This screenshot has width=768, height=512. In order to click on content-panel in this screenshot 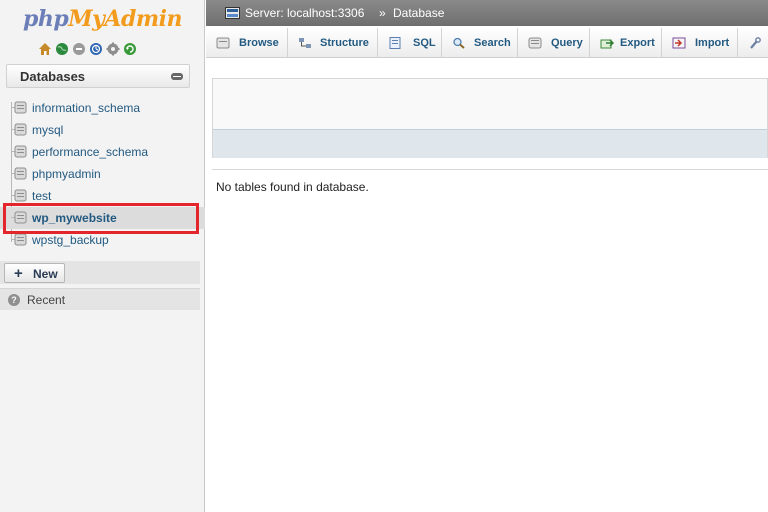, I will do `click(490, 118)`.